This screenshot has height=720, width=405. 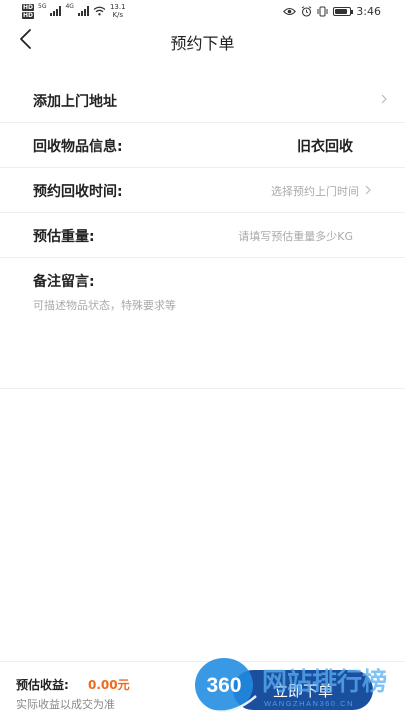 What do you see at coordinates (28, 7) in the screenshot?
I see `hd-badge: HD` at bounding box center [28, 7].